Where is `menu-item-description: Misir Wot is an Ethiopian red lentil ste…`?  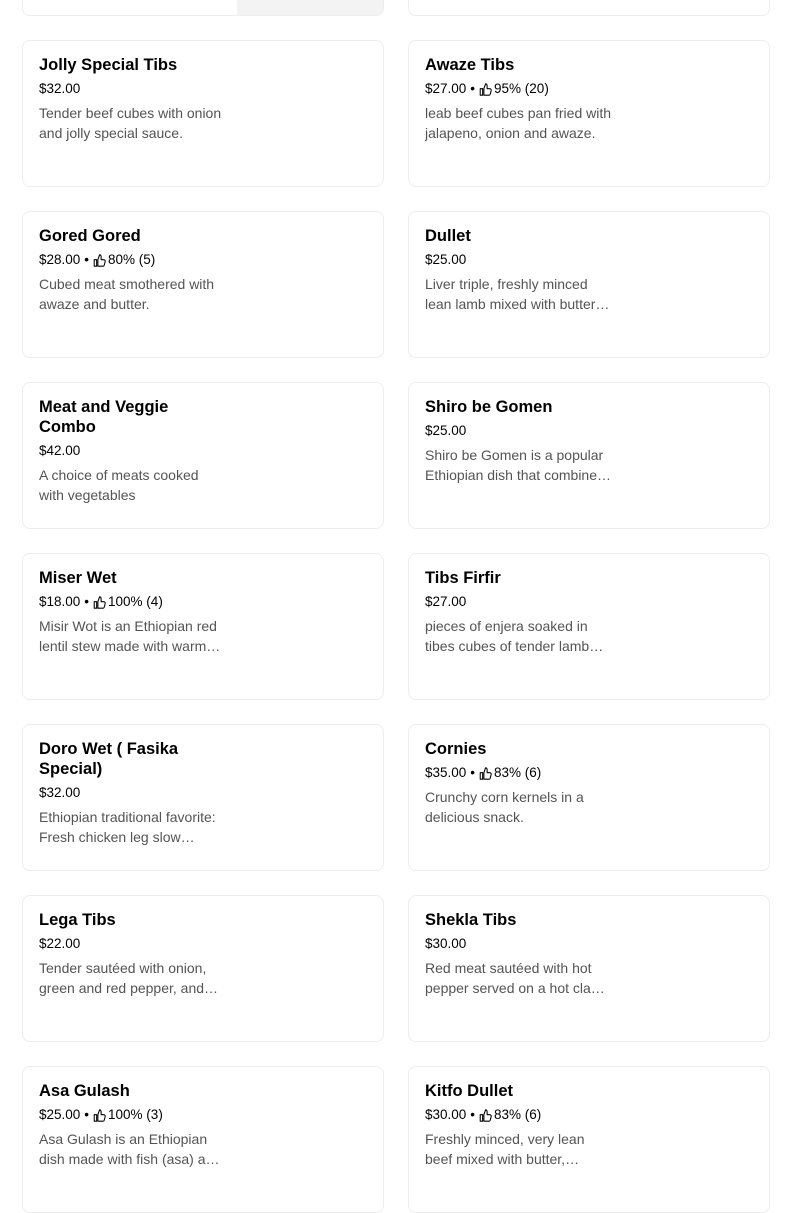
menu-item-description: Misir Wot is an Ethiopian red lentil ste… is located at coordinates (128, 636).